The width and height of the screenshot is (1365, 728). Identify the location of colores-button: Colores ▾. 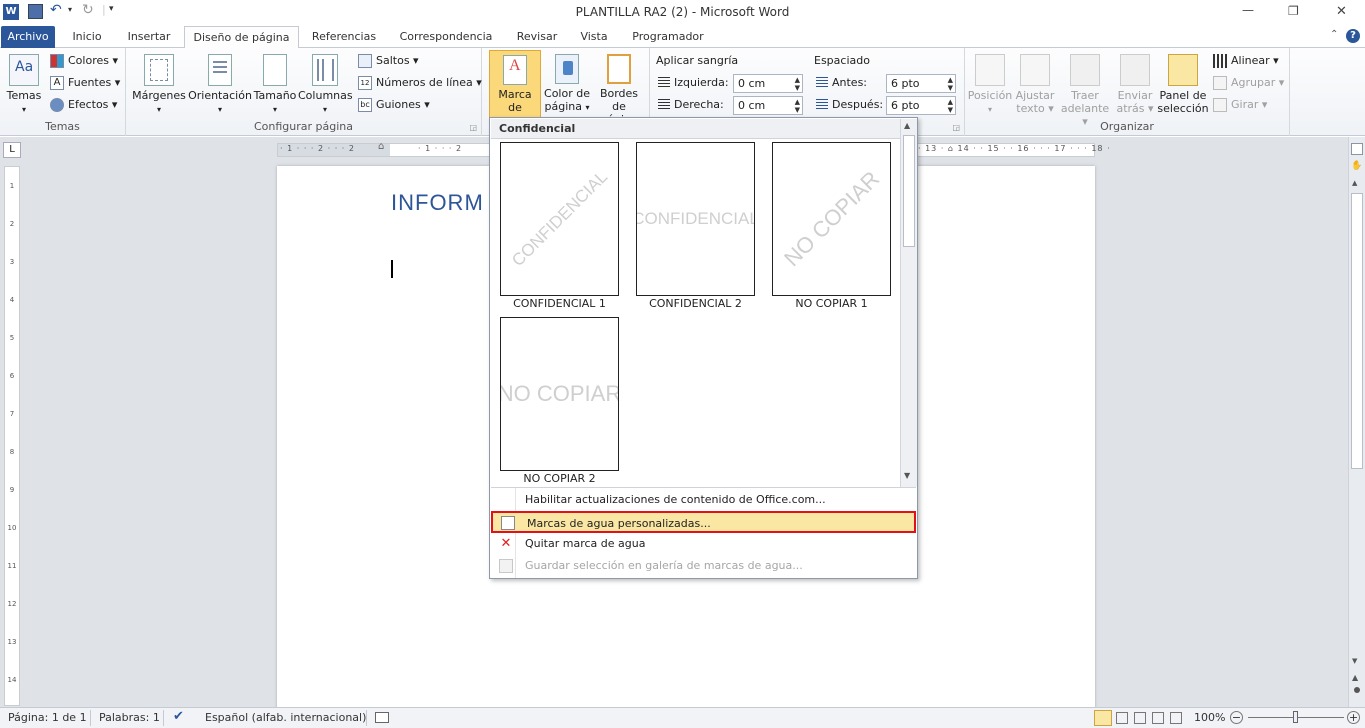
(84, 61).